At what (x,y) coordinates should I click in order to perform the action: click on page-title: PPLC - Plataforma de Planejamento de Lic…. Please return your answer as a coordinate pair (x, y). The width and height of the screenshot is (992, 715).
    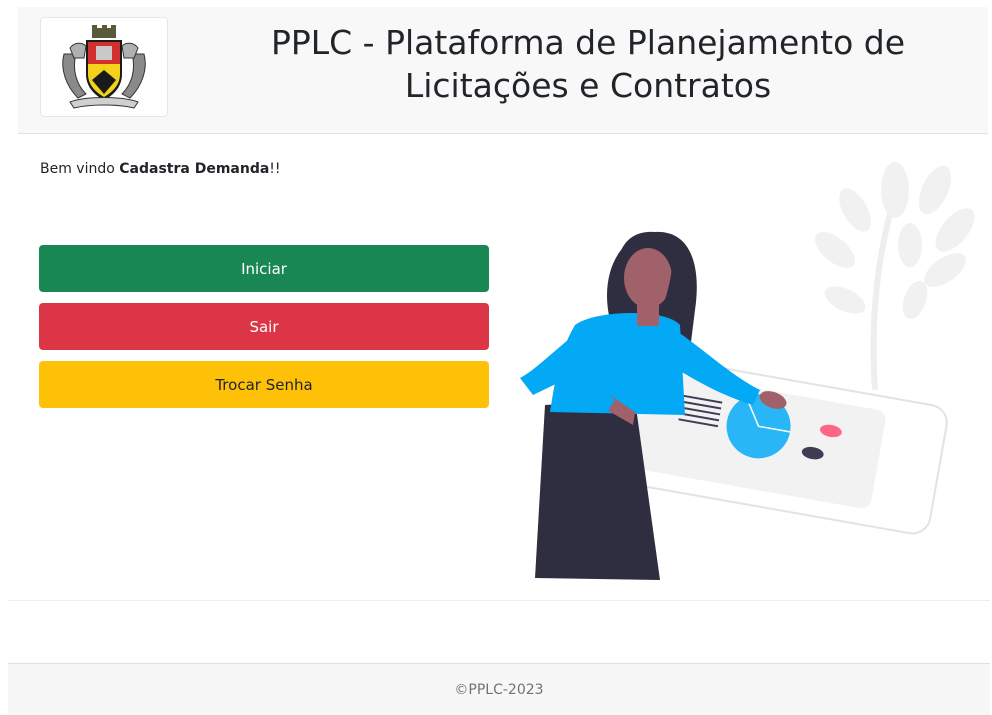
    Looking at the image, I should click on (588, 64).